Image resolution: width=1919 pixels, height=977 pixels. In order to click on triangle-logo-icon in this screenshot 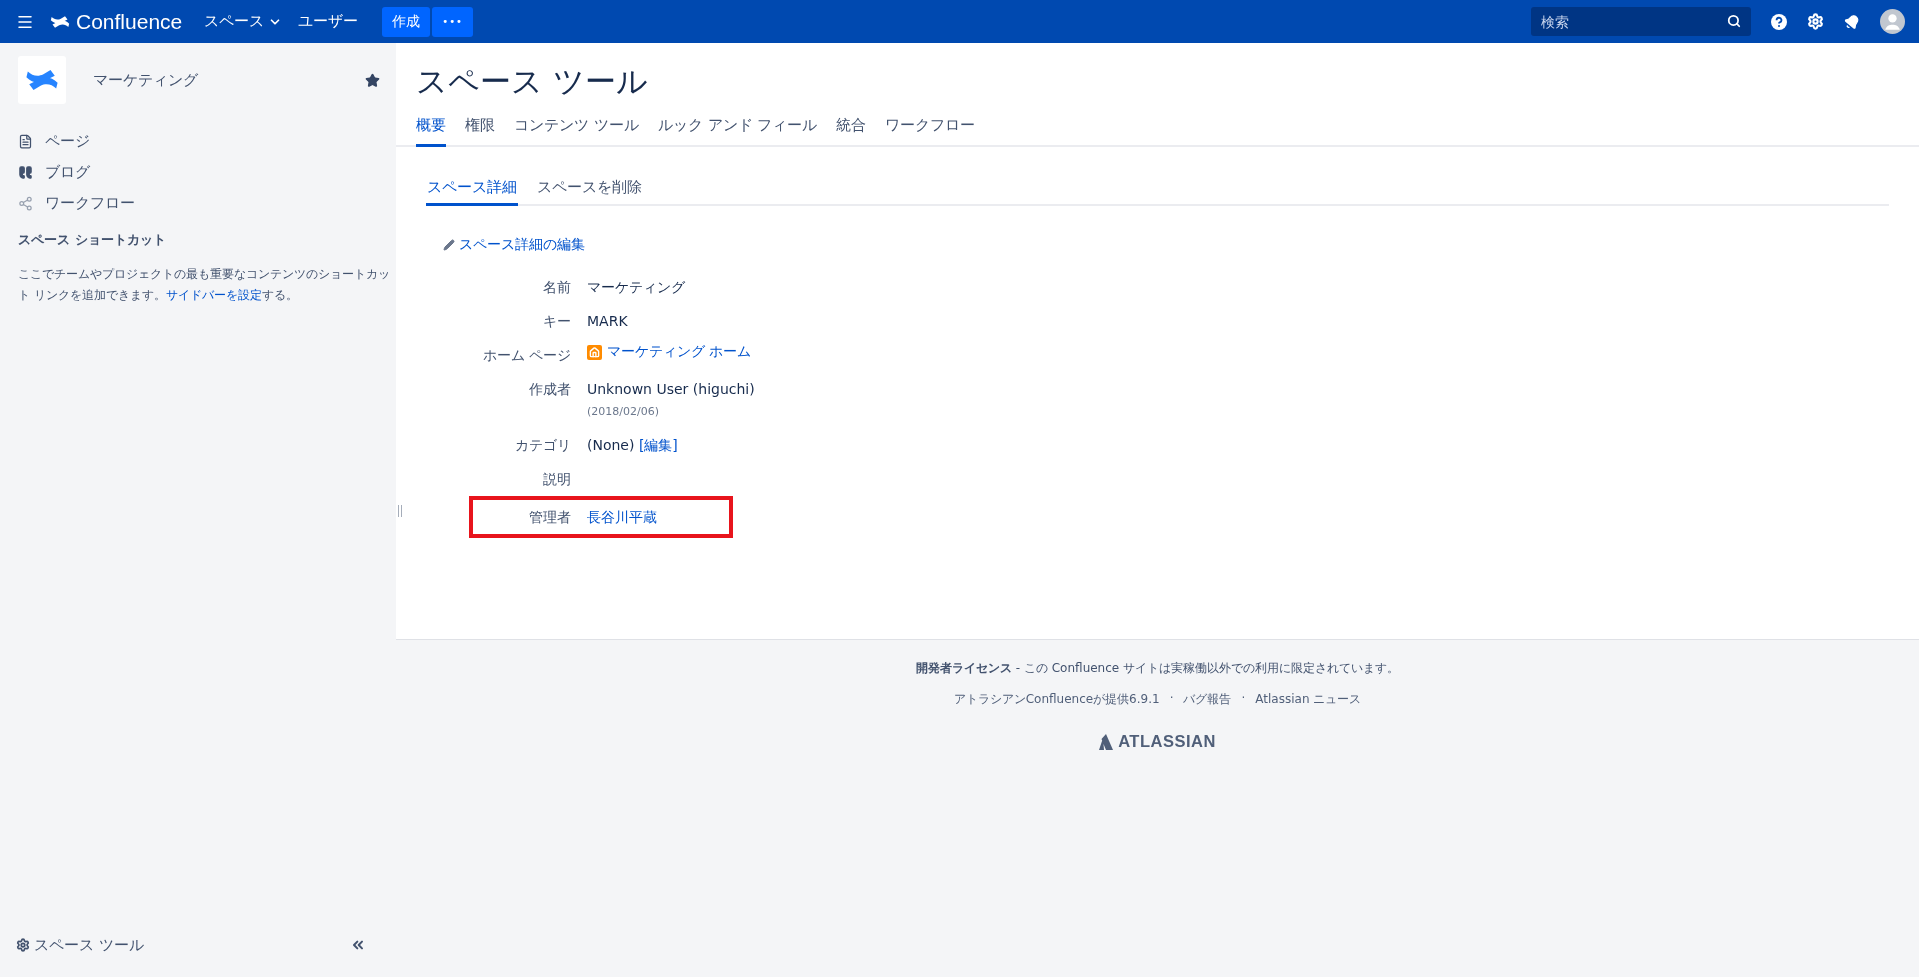, I will do `click(1106, 741)`.